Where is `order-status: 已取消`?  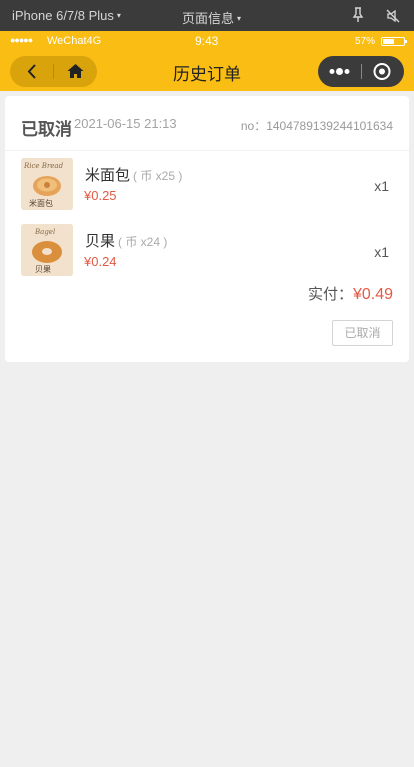 order-status: 已取消 is located at coordinates (46, 129).